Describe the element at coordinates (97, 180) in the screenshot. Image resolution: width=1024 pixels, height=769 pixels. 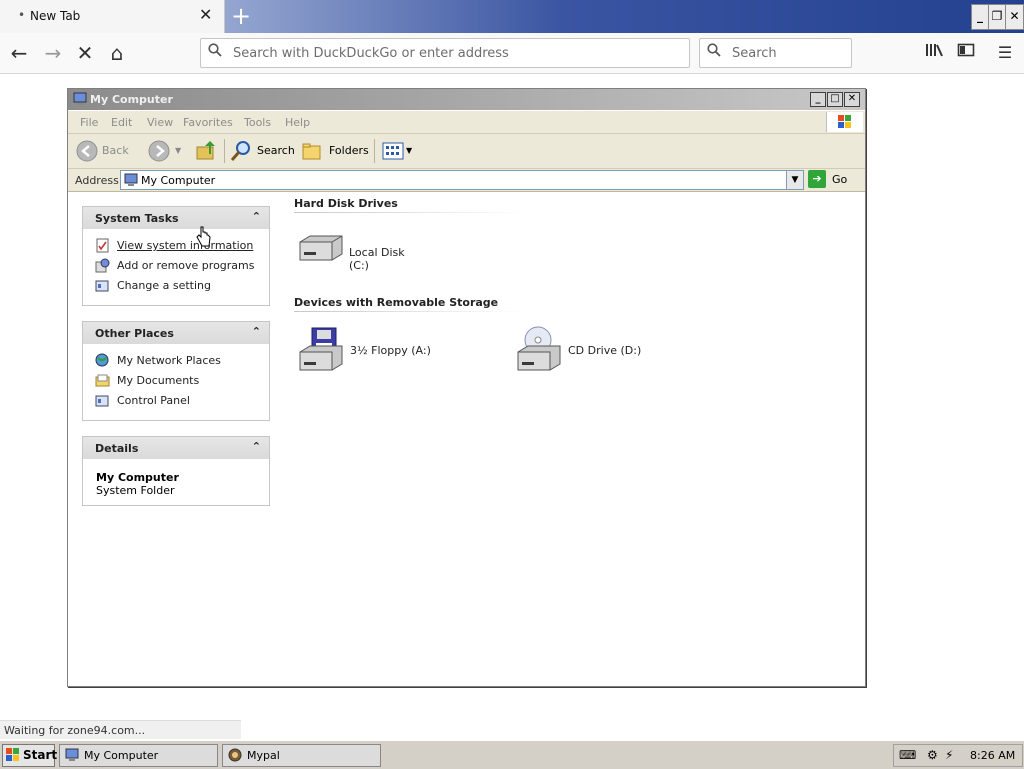
I see `address-label: Address` at that location.